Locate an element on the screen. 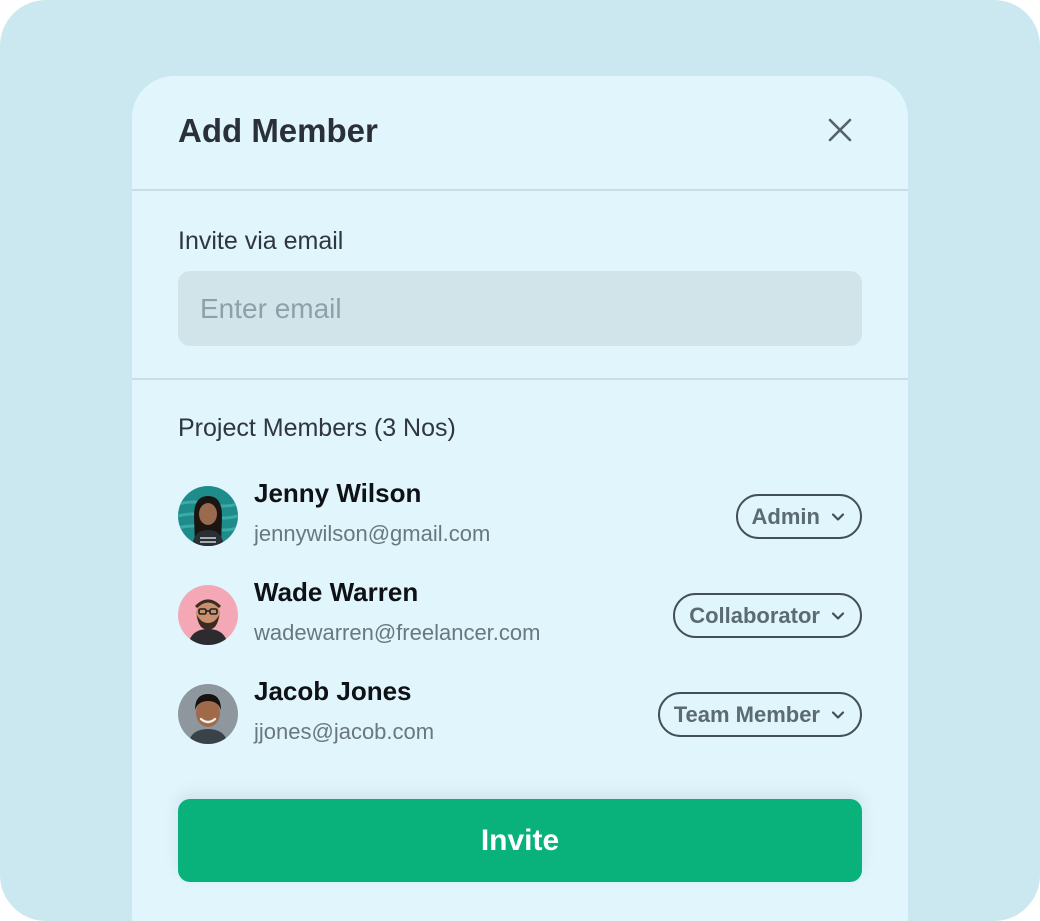 Image resolution: width=1040 pixels, height=921 pixels. role-label: Admin is located at coordinates (785, 516).